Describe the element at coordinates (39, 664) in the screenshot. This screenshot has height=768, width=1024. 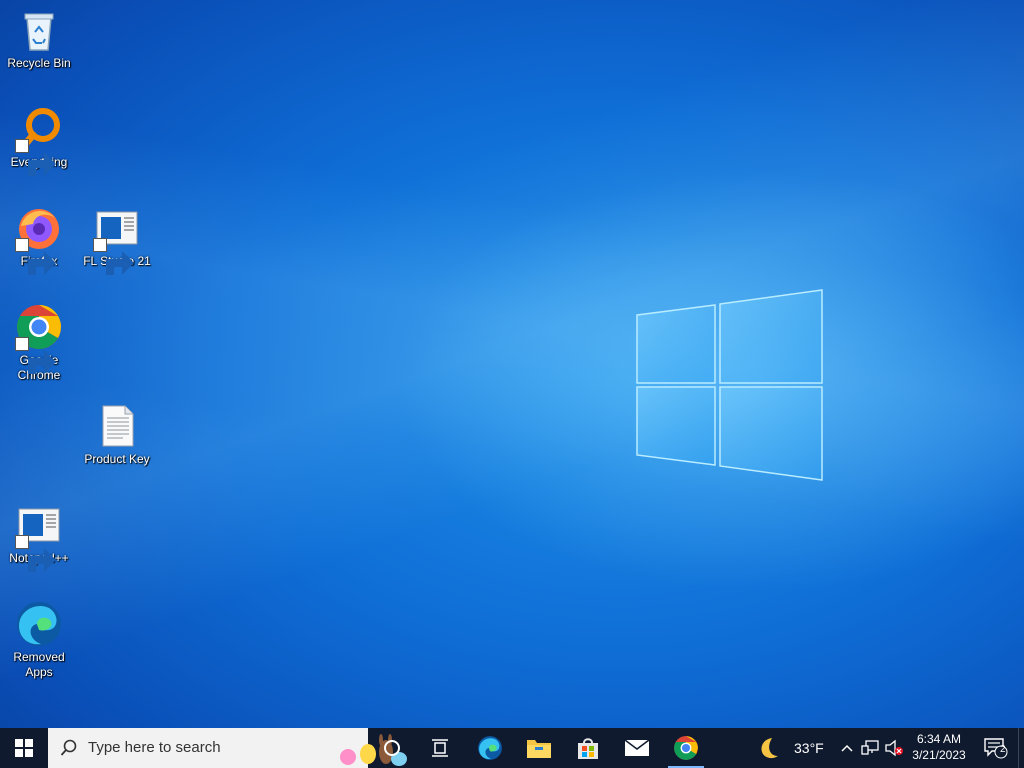
I see `desktop-icon-label: Removed Apps` at that location.